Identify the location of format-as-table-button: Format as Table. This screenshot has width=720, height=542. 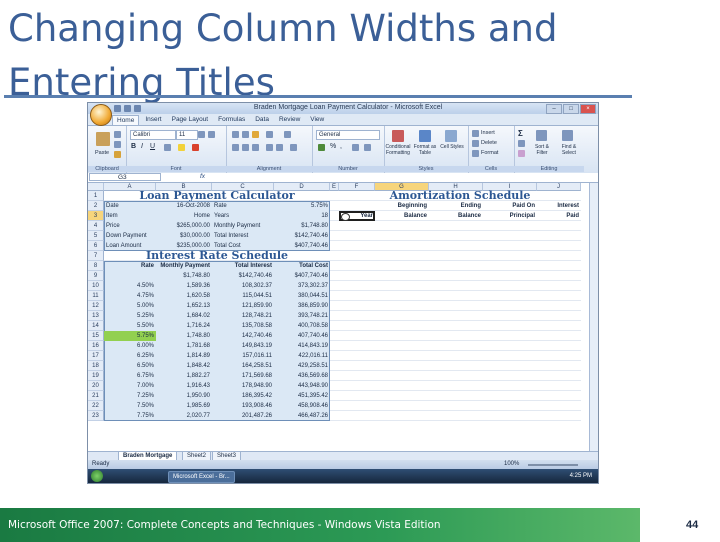
(425, 150).